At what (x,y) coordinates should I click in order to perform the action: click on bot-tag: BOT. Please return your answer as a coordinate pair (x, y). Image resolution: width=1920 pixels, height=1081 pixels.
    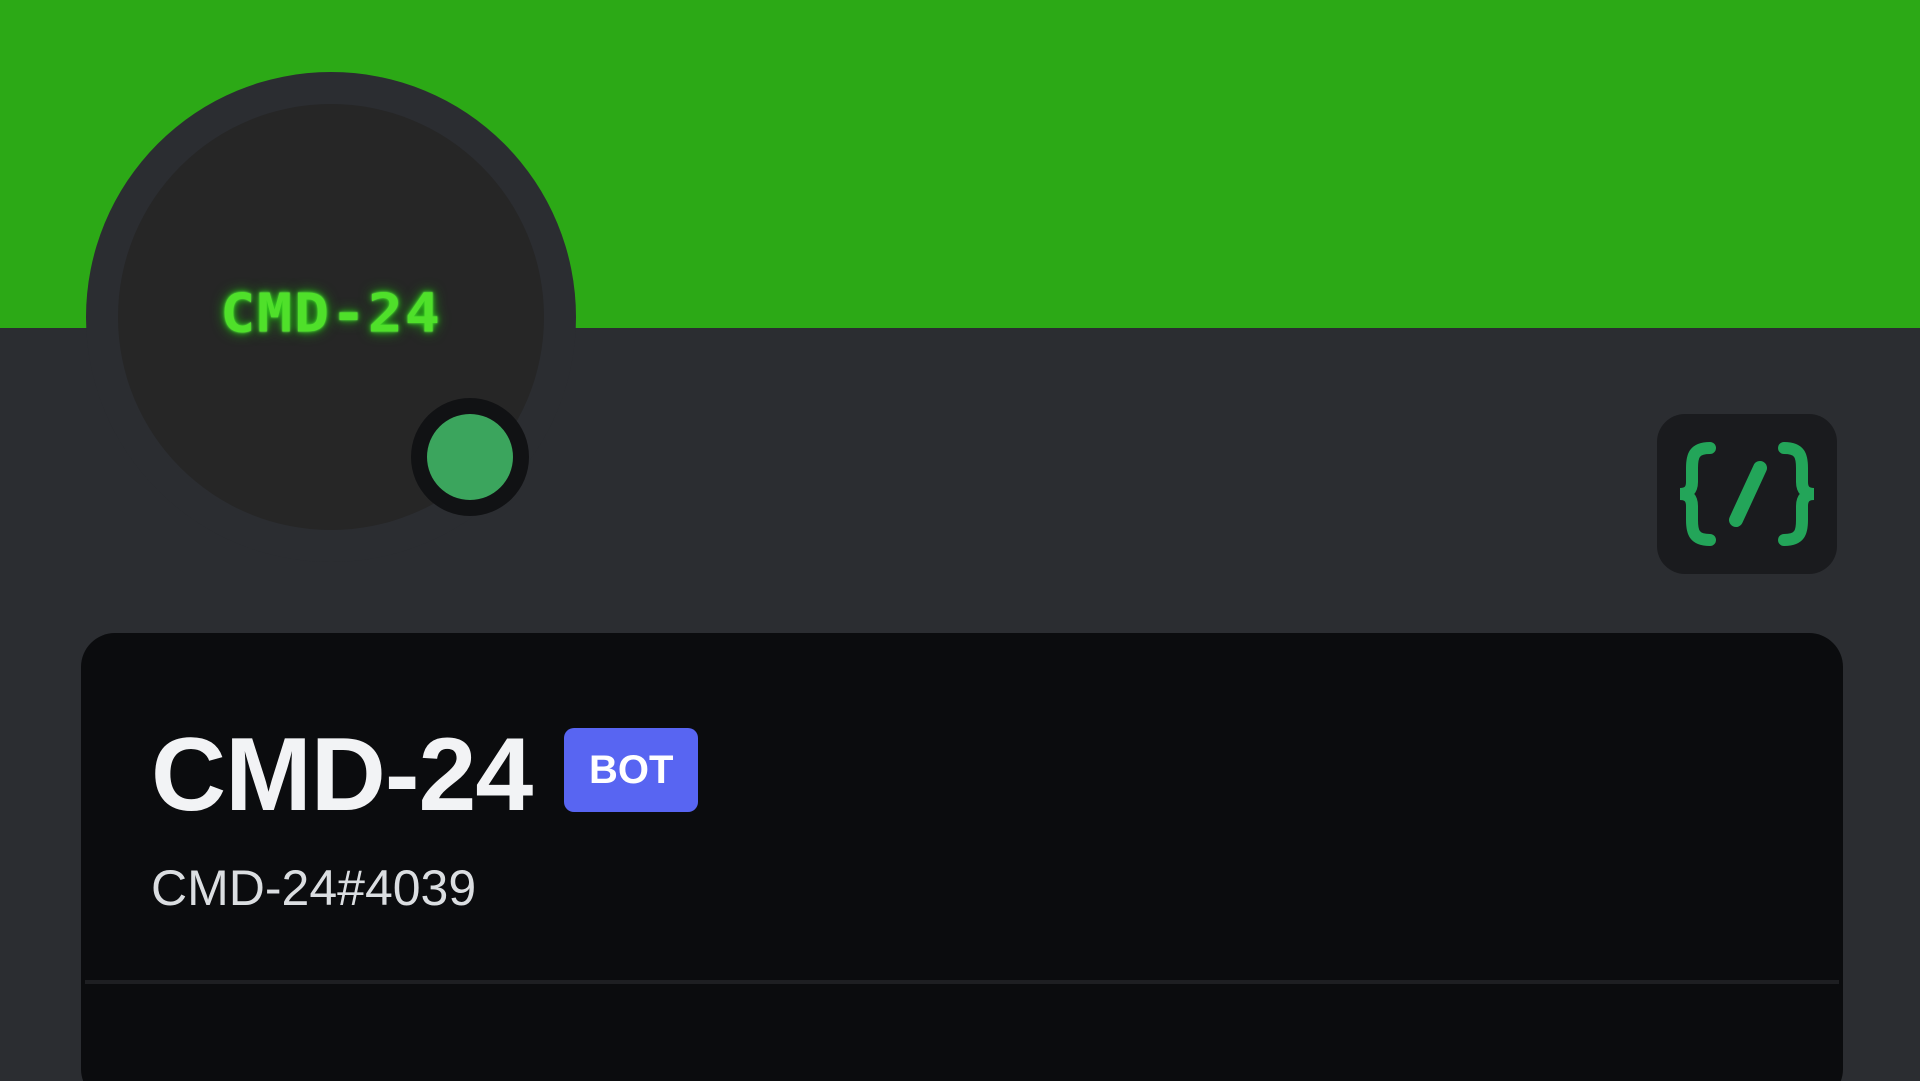
    Looking at the image, I should click on (631, 770).